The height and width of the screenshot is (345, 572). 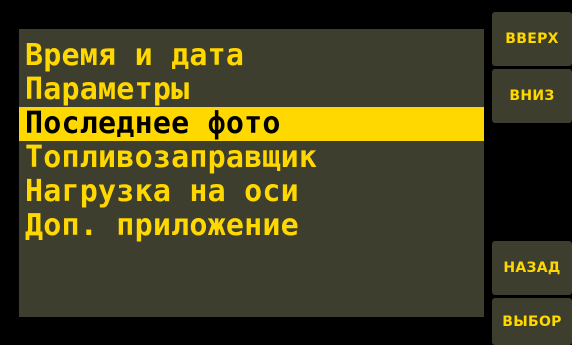 What do you see at coordinates (251, 56) in the screenshot?
I see `menu-item-time-date: Время и дата` at bounding box center [251, 56].